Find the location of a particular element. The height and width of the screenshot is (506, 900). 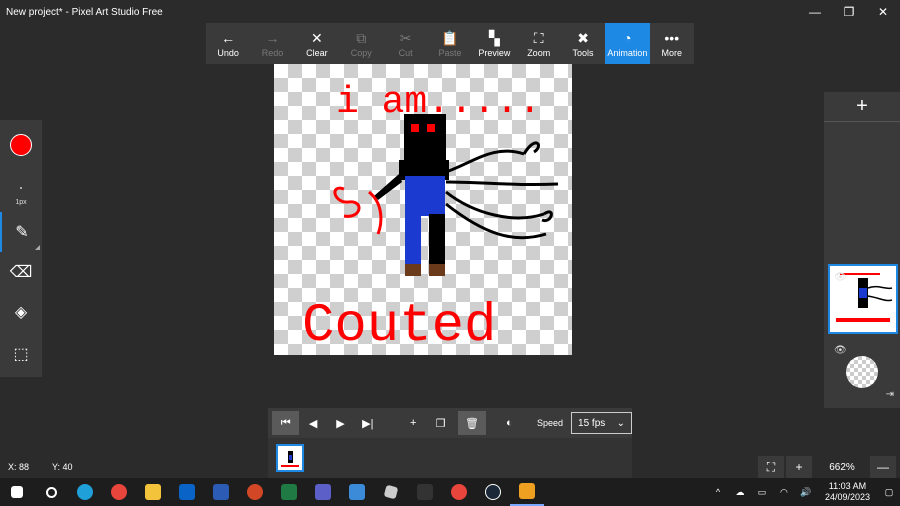

taskbar: ^ ☁ ▭ ◠ 🔊 11:03 AM 24/09/2023 ▢ is located at coordinates (450, 492).